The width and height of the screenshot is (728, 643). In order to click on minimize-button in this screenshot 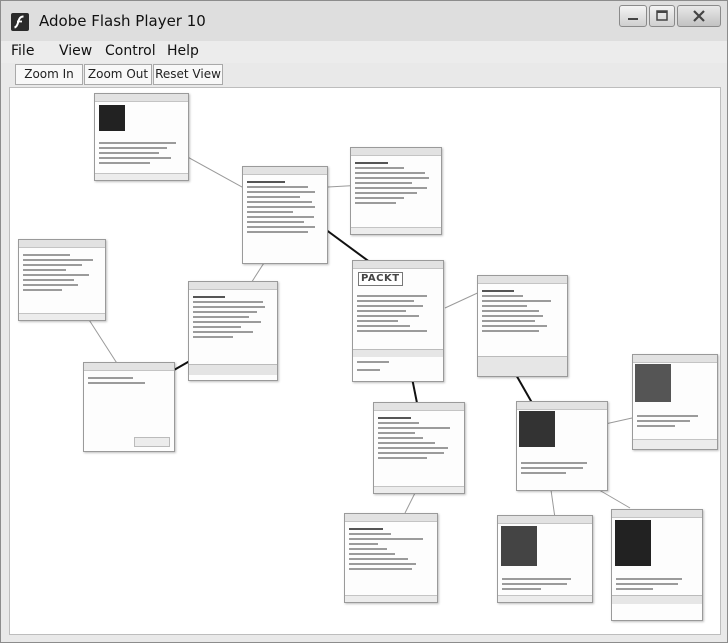, I will do `click(633, 16)`.